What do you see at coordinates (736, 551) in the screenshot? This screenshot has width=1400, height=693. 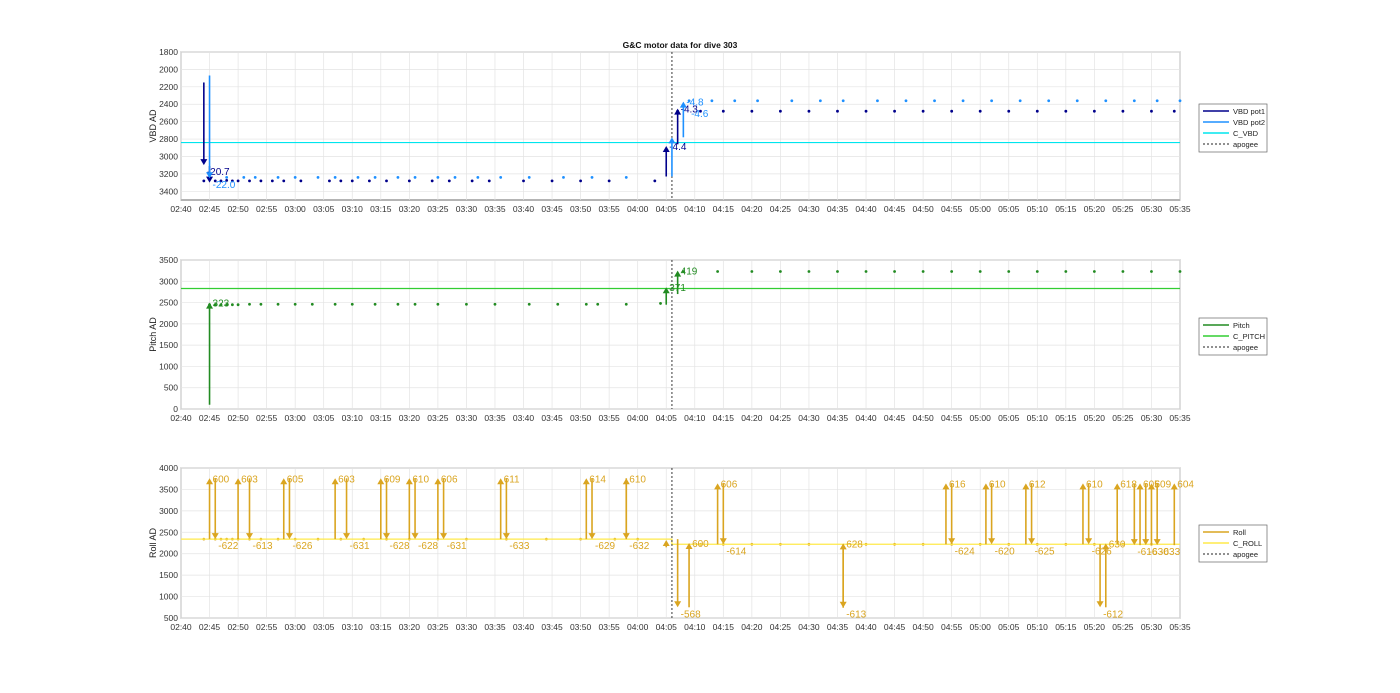 I see `move-label: -614` at bounding box center [736, 551].